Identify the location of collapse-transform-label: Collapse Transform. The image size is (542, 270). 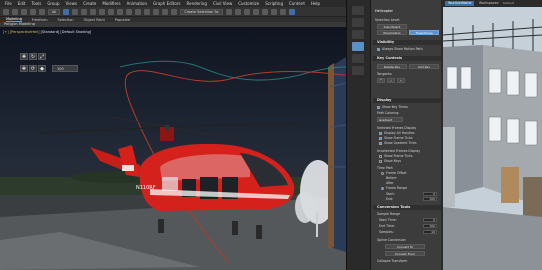
(392, 261).